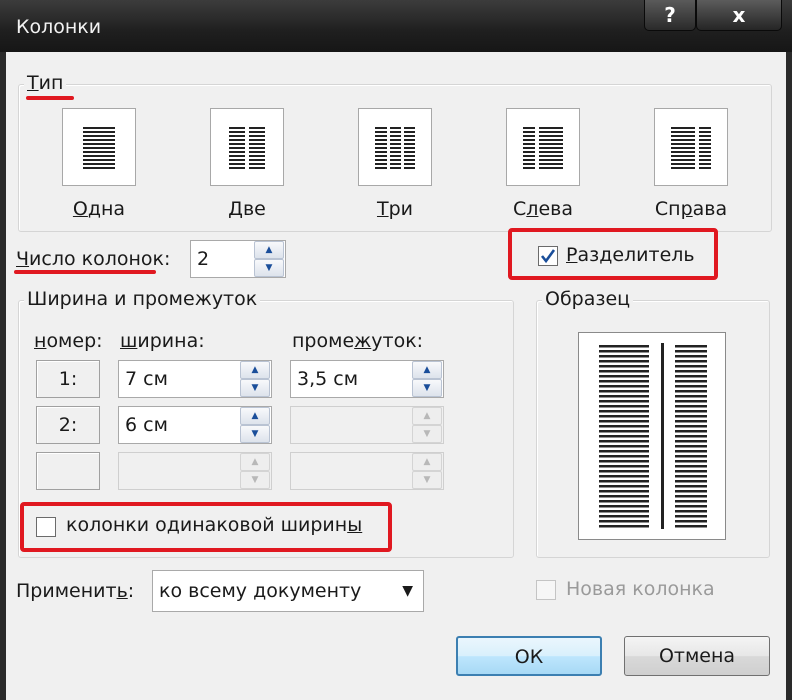 The height and width of the screenshot is (700, 792). Describe the element at coordinates (162, 341) in the screenshot. I see `col-header-width: ширина:` at that location.